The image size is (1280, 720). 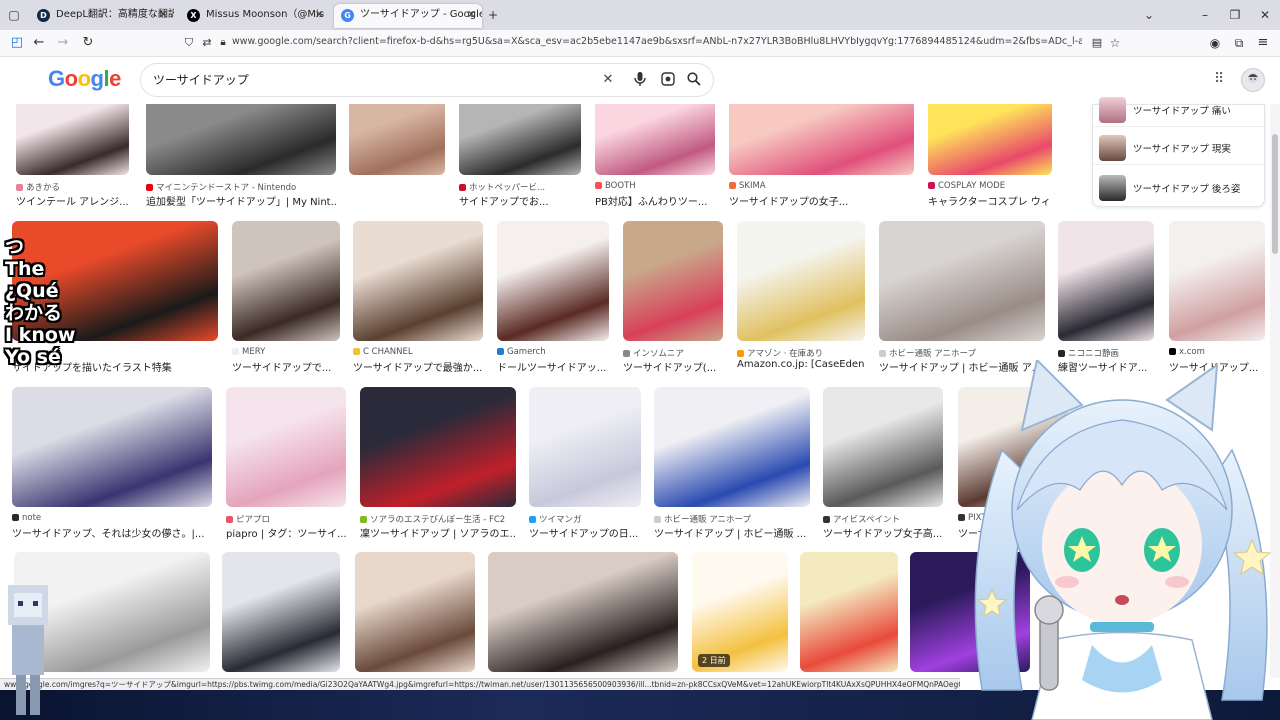 I want to click on search-input: ツーサイドアップ, so click(x=201, y=80).